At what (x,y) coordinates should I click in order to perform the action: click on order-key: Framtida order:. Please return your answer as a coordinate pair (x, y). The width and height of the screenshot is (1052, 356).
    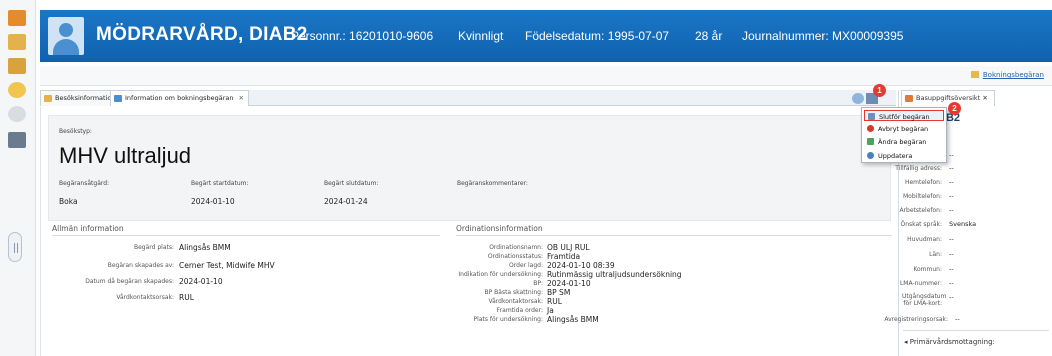
    Looking at the image, I should click on (519, 310).